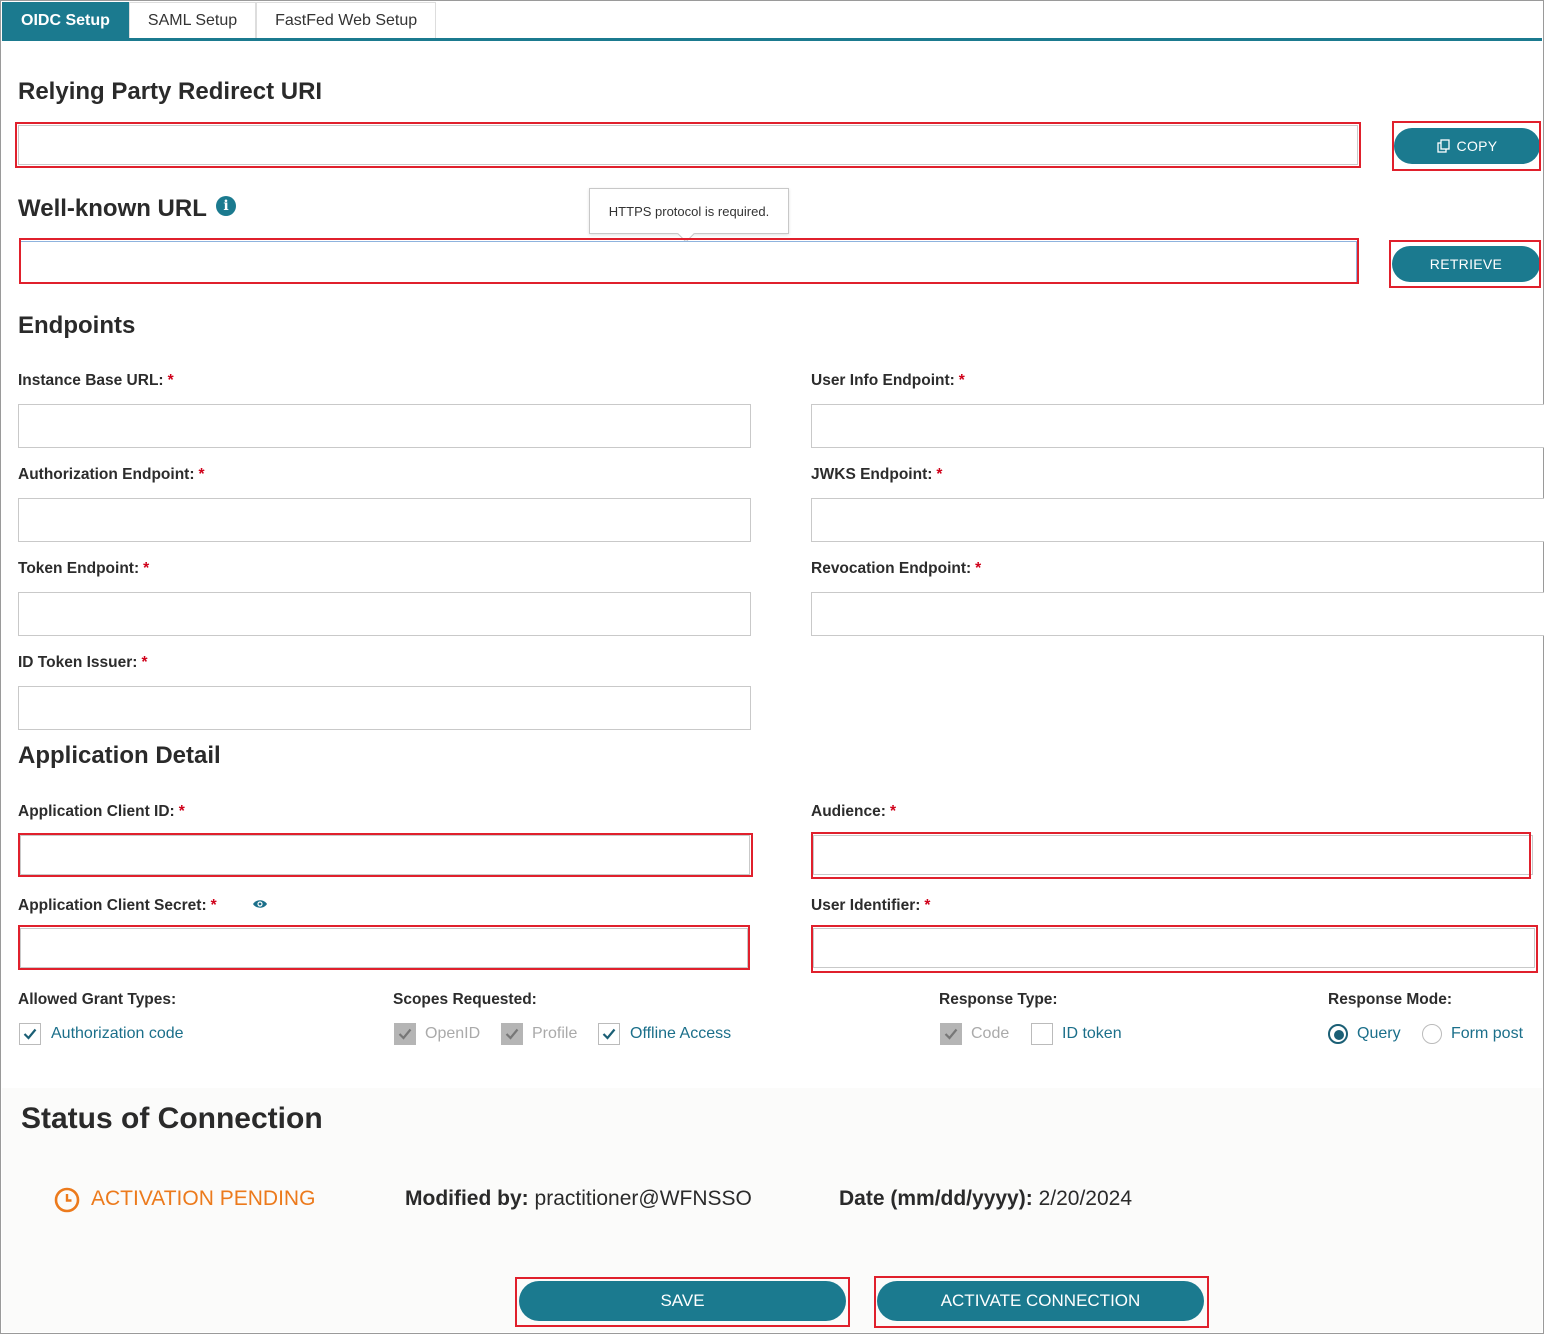 The width and height of the screenshot is (1544, 1334). Describe the element at coordinates (463, 1198) in the screenshot. I see `modified-by-label: Modified by` at that location.